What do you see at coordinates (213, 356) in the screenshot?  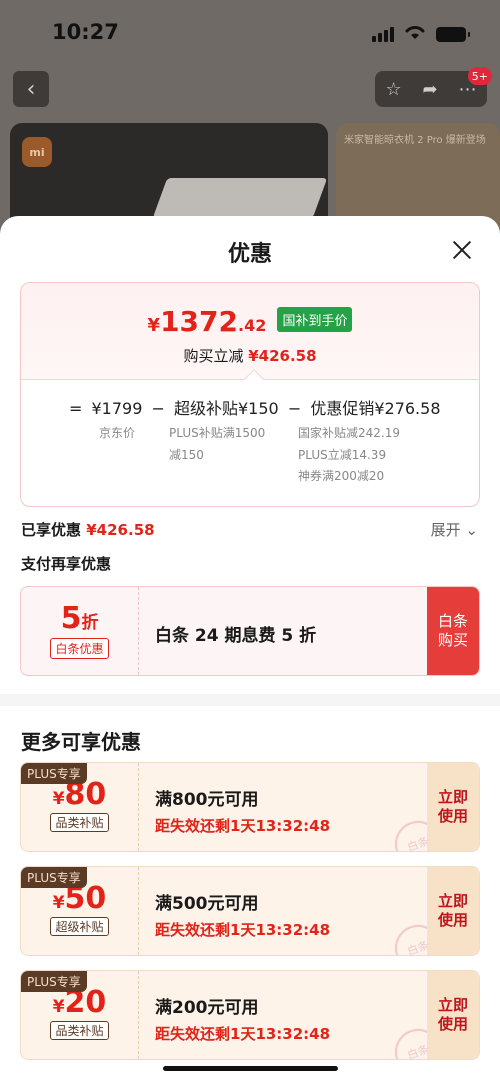 I see `saving-label: 购买立减` at bounding box center [213, 356].